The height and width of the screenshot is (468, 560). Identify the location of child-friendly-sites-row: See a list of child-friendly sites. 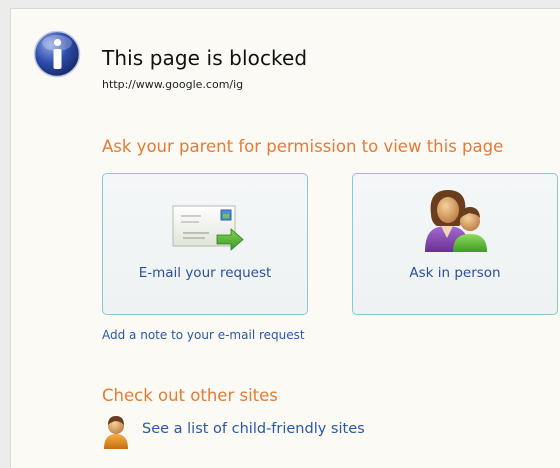
(242, 431).